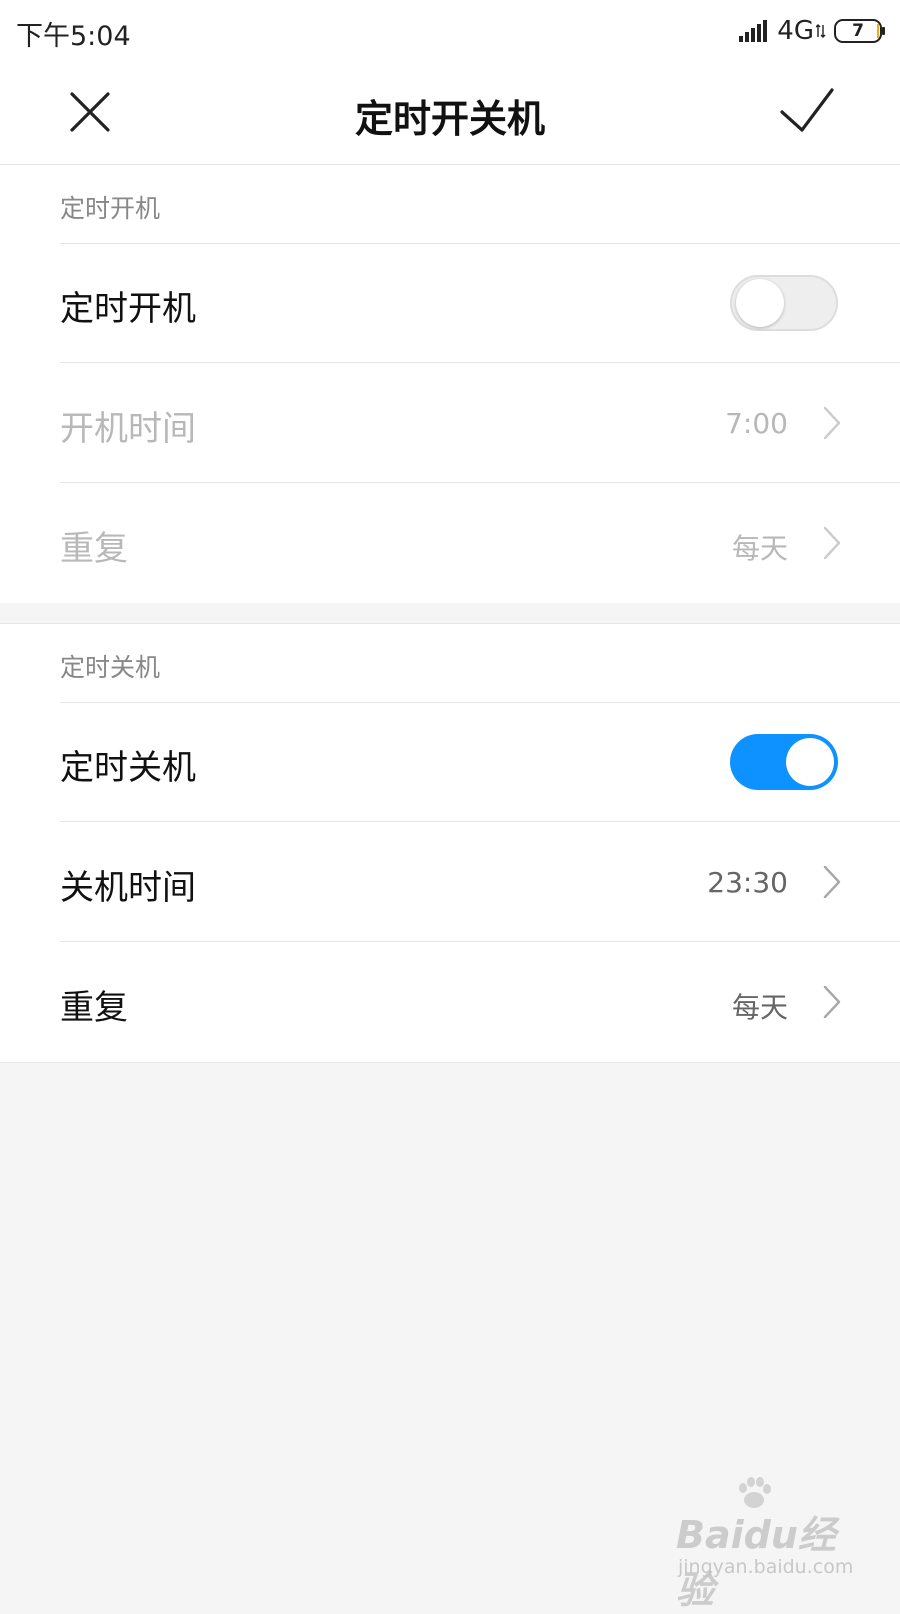 This screenshot has height=1614, width=900. What do you see at coordinates (480, 1001) in the screenshot?
I see `power-off-repeat-row: 重复 每天` at bounding box center [480, 1001].